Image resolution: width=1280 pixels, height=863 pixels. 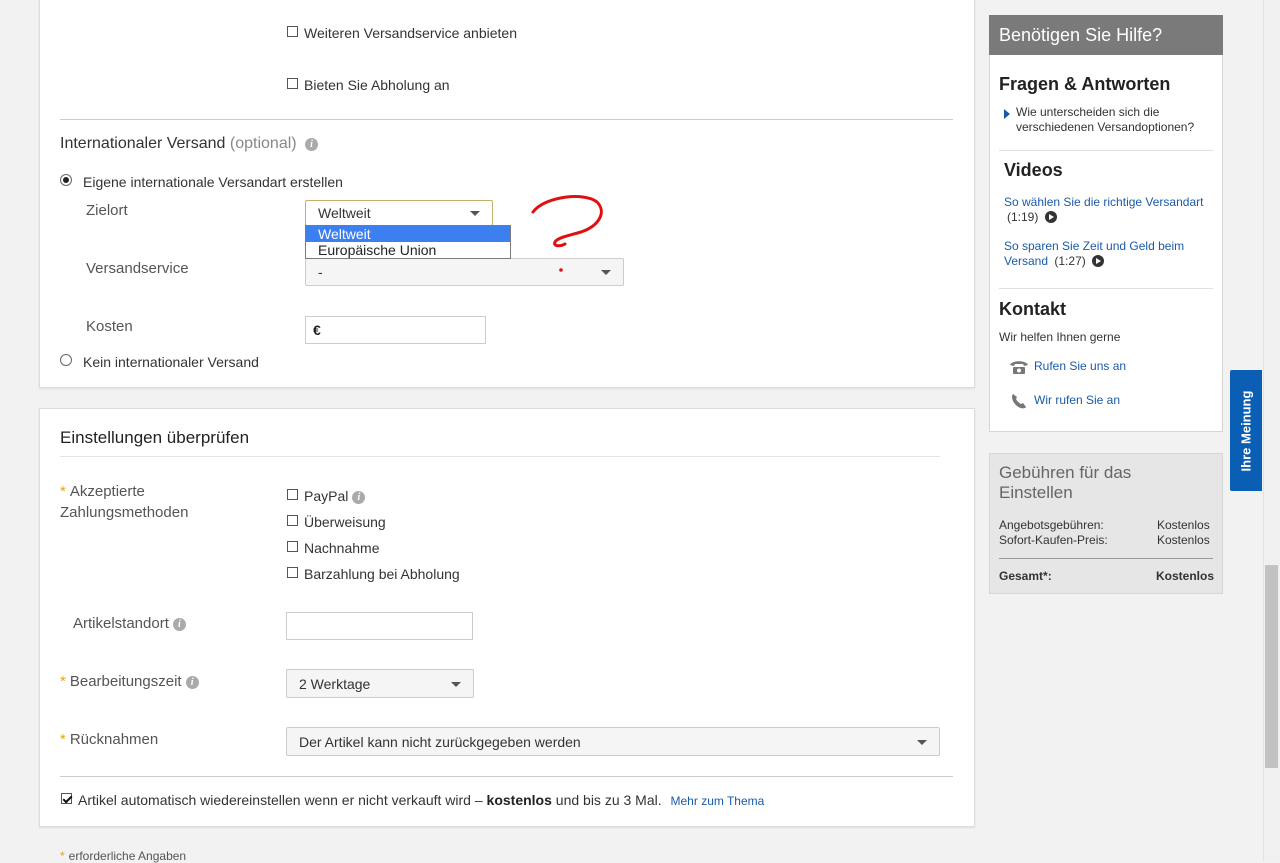 I want to click on handling-time-label: * Bearbeitungszeit i, so click(x=129, y=681).